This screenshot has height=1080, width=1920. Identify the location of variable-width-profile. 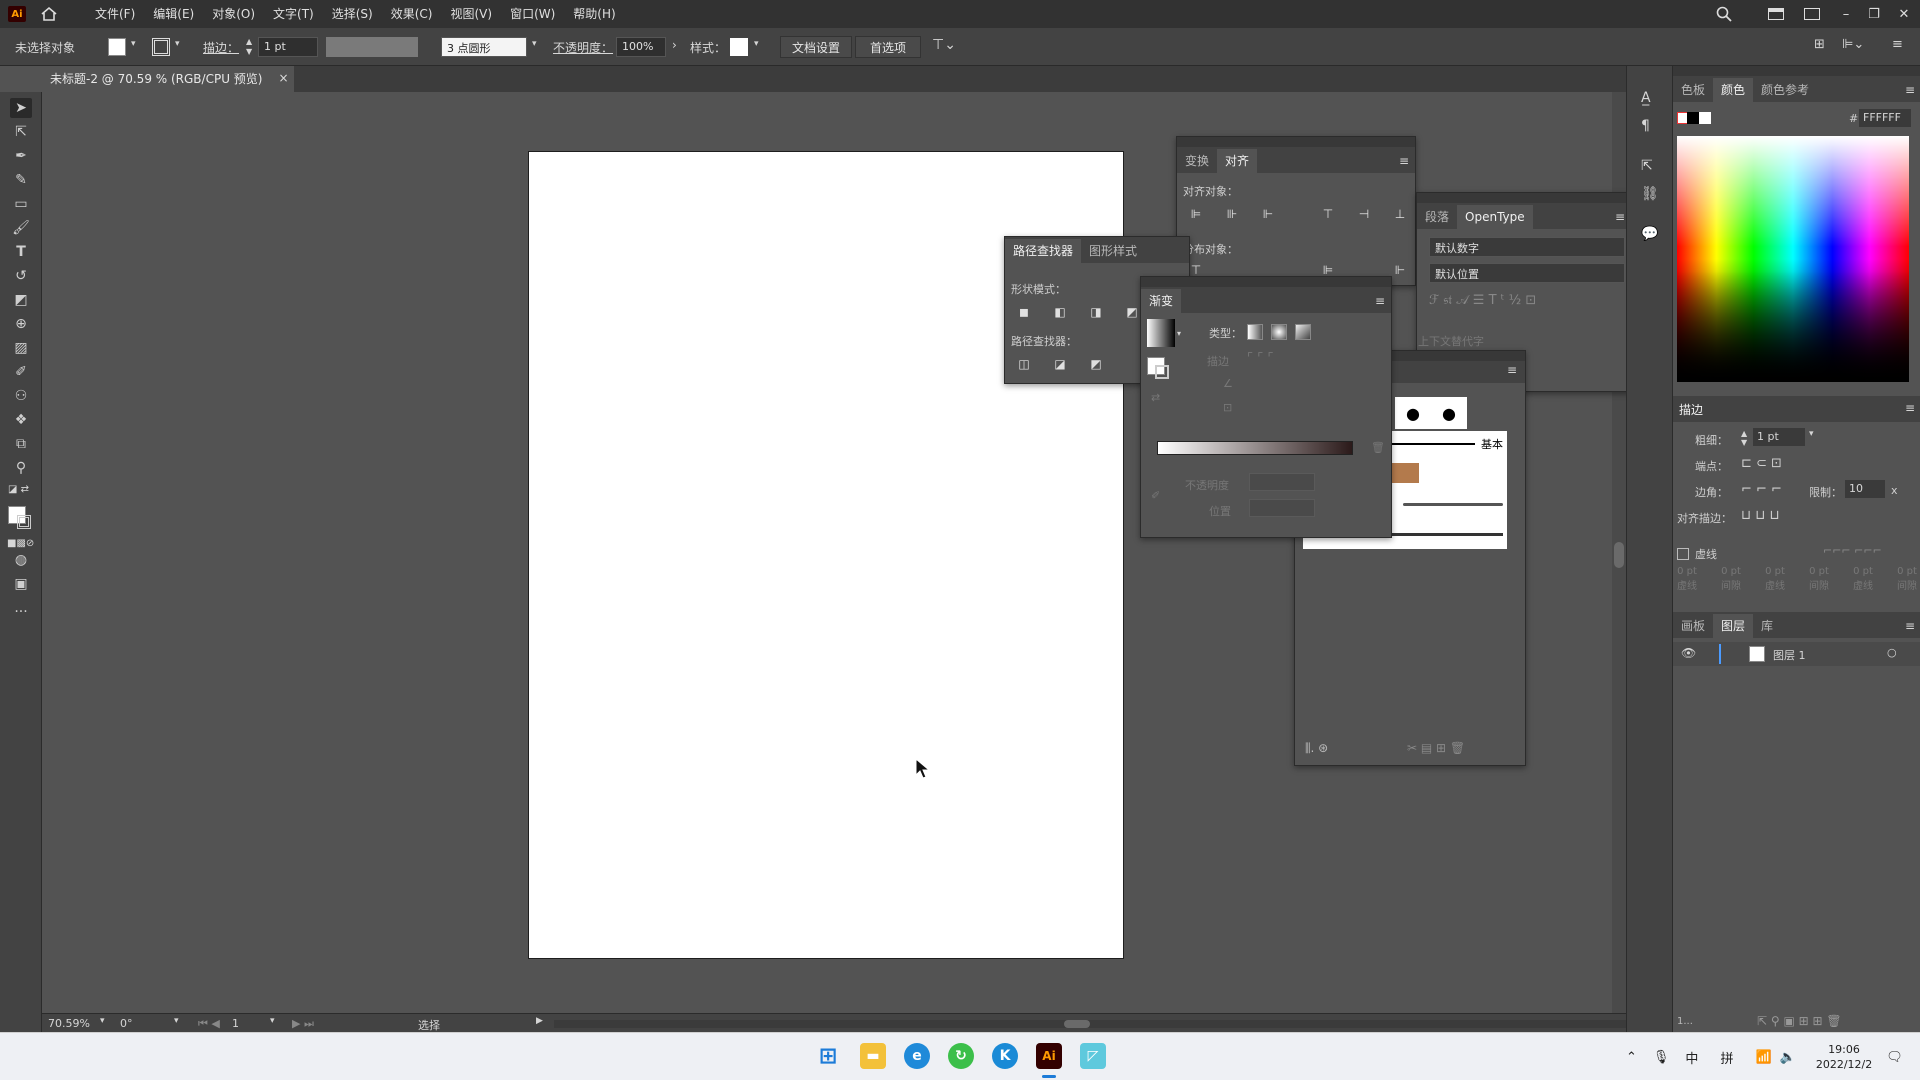
(372, 47).